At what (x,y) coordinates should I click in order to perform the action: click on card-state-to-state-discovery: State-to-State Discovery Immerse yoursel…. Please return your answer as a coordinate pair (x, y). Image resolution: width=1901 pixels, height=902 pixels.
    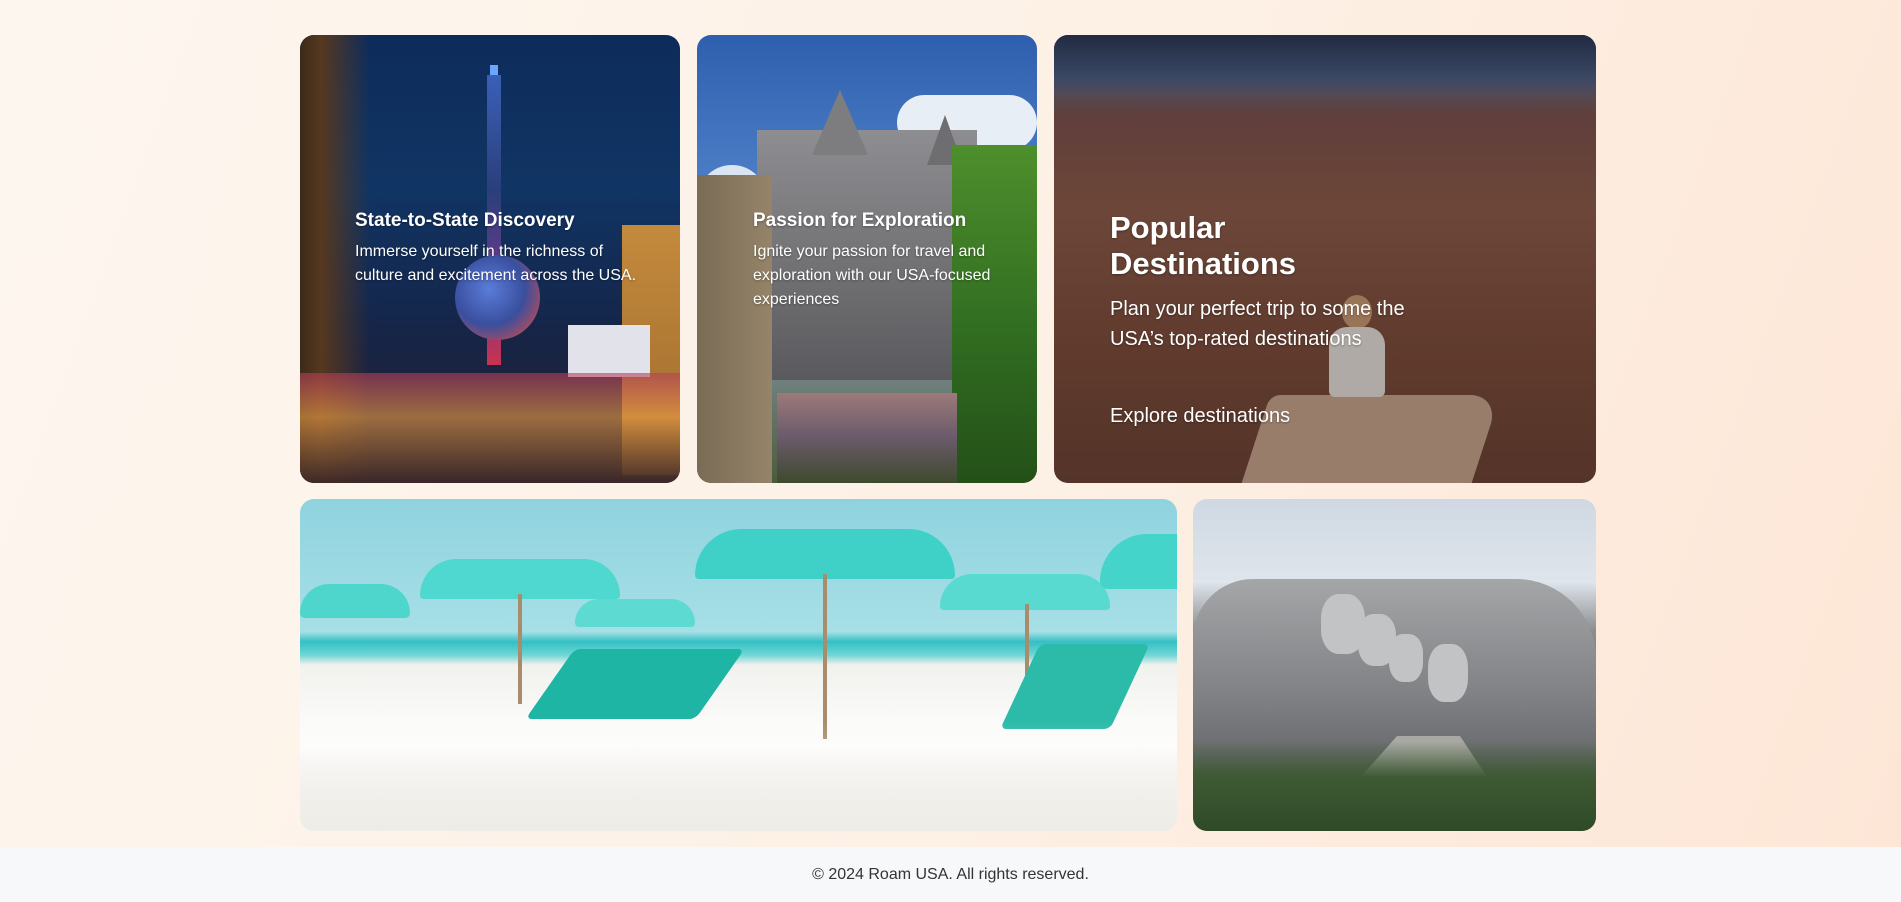
    Looking at the image, I should click on (490, 259).